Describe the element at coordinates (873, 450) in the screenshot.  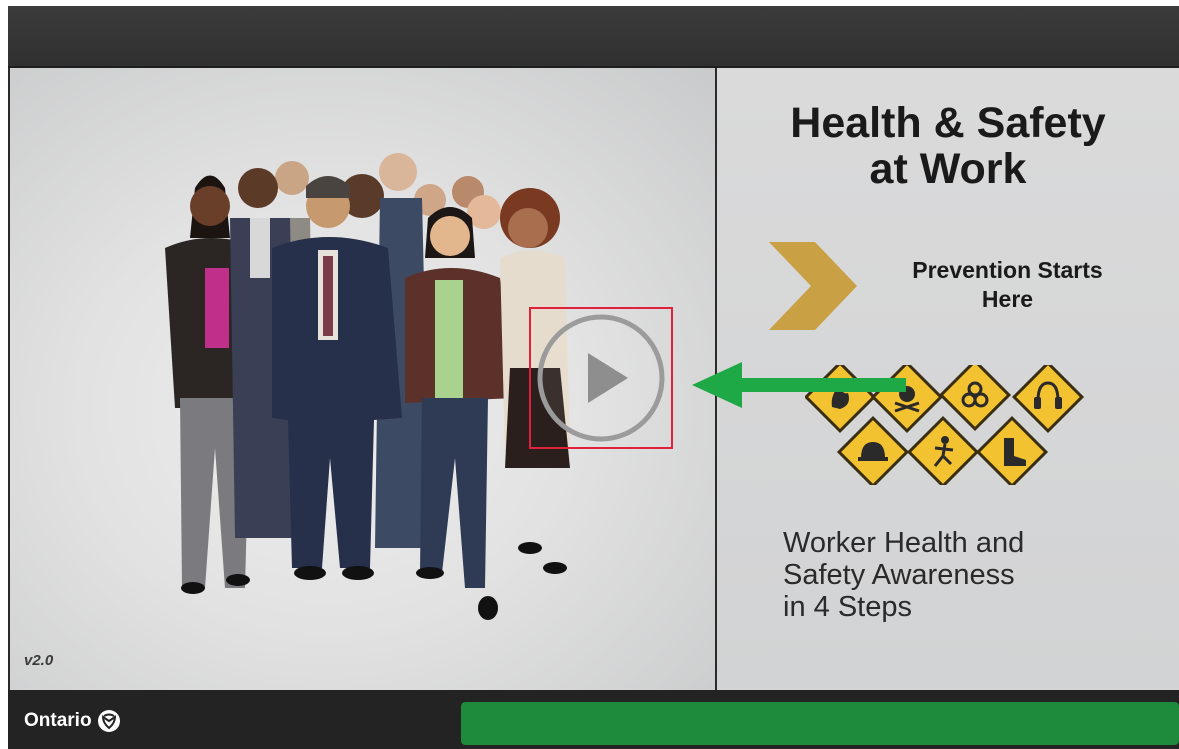
I see `hard-hat-icon` at that location.